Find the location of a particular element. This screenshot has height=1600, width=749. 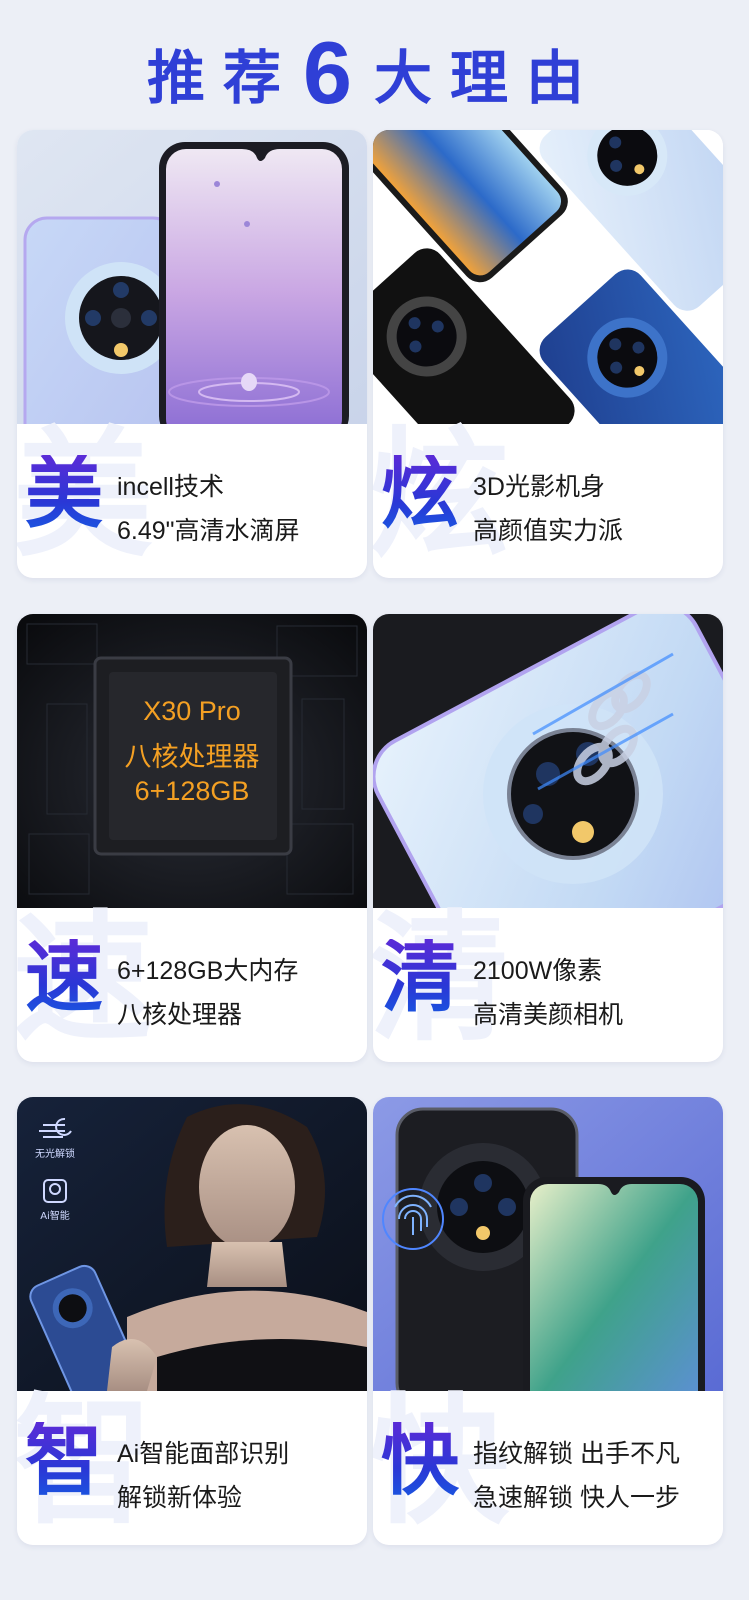

title-number: 6 is located at coordinates (327, 72).